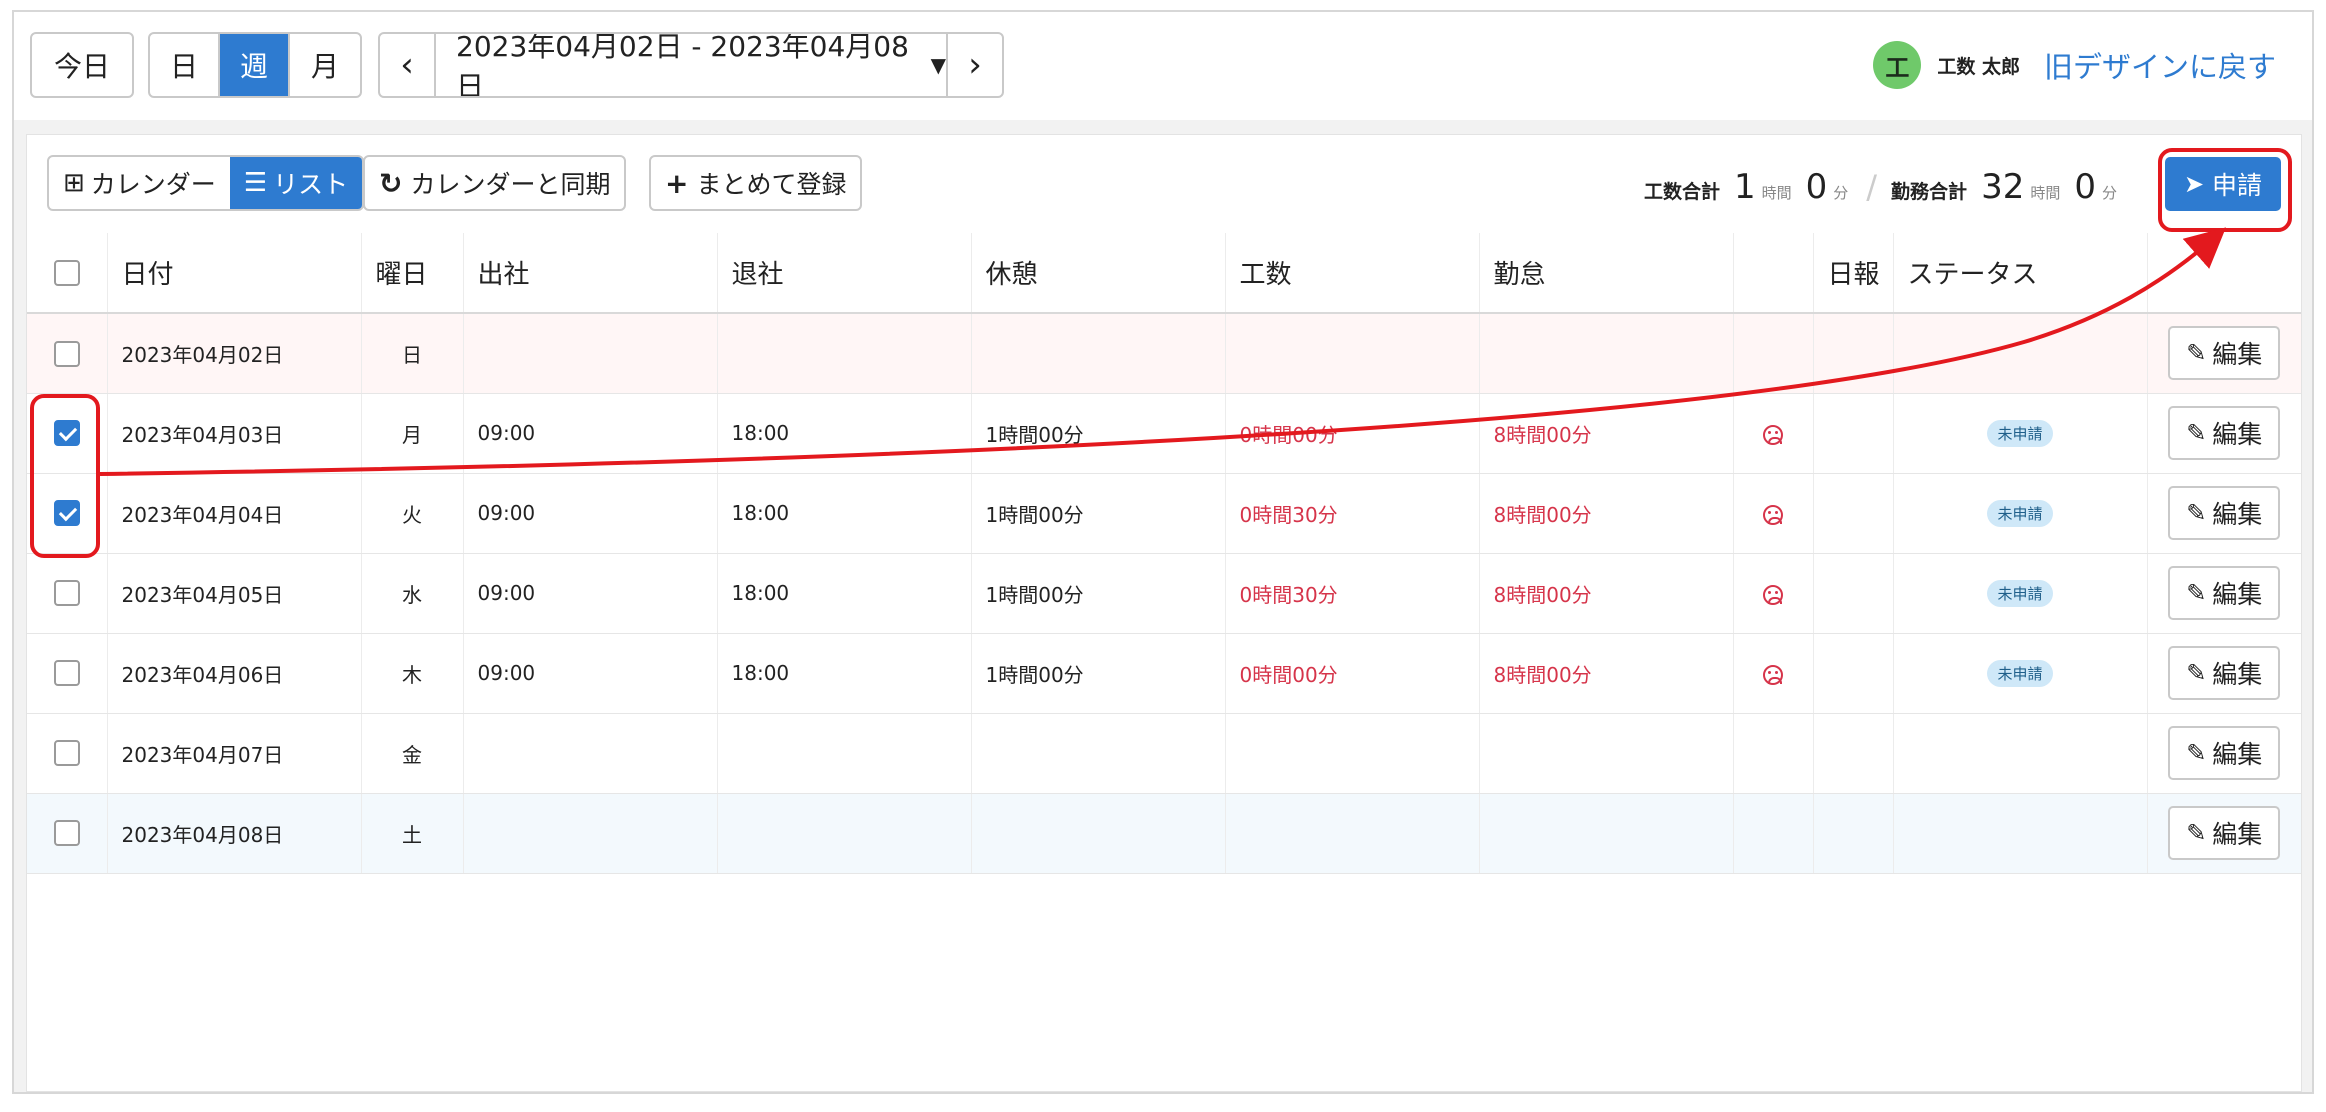 This screenshot has height=1112, width=2326. I want to click on break-cell: 1時間00分, so click(1098, 673).